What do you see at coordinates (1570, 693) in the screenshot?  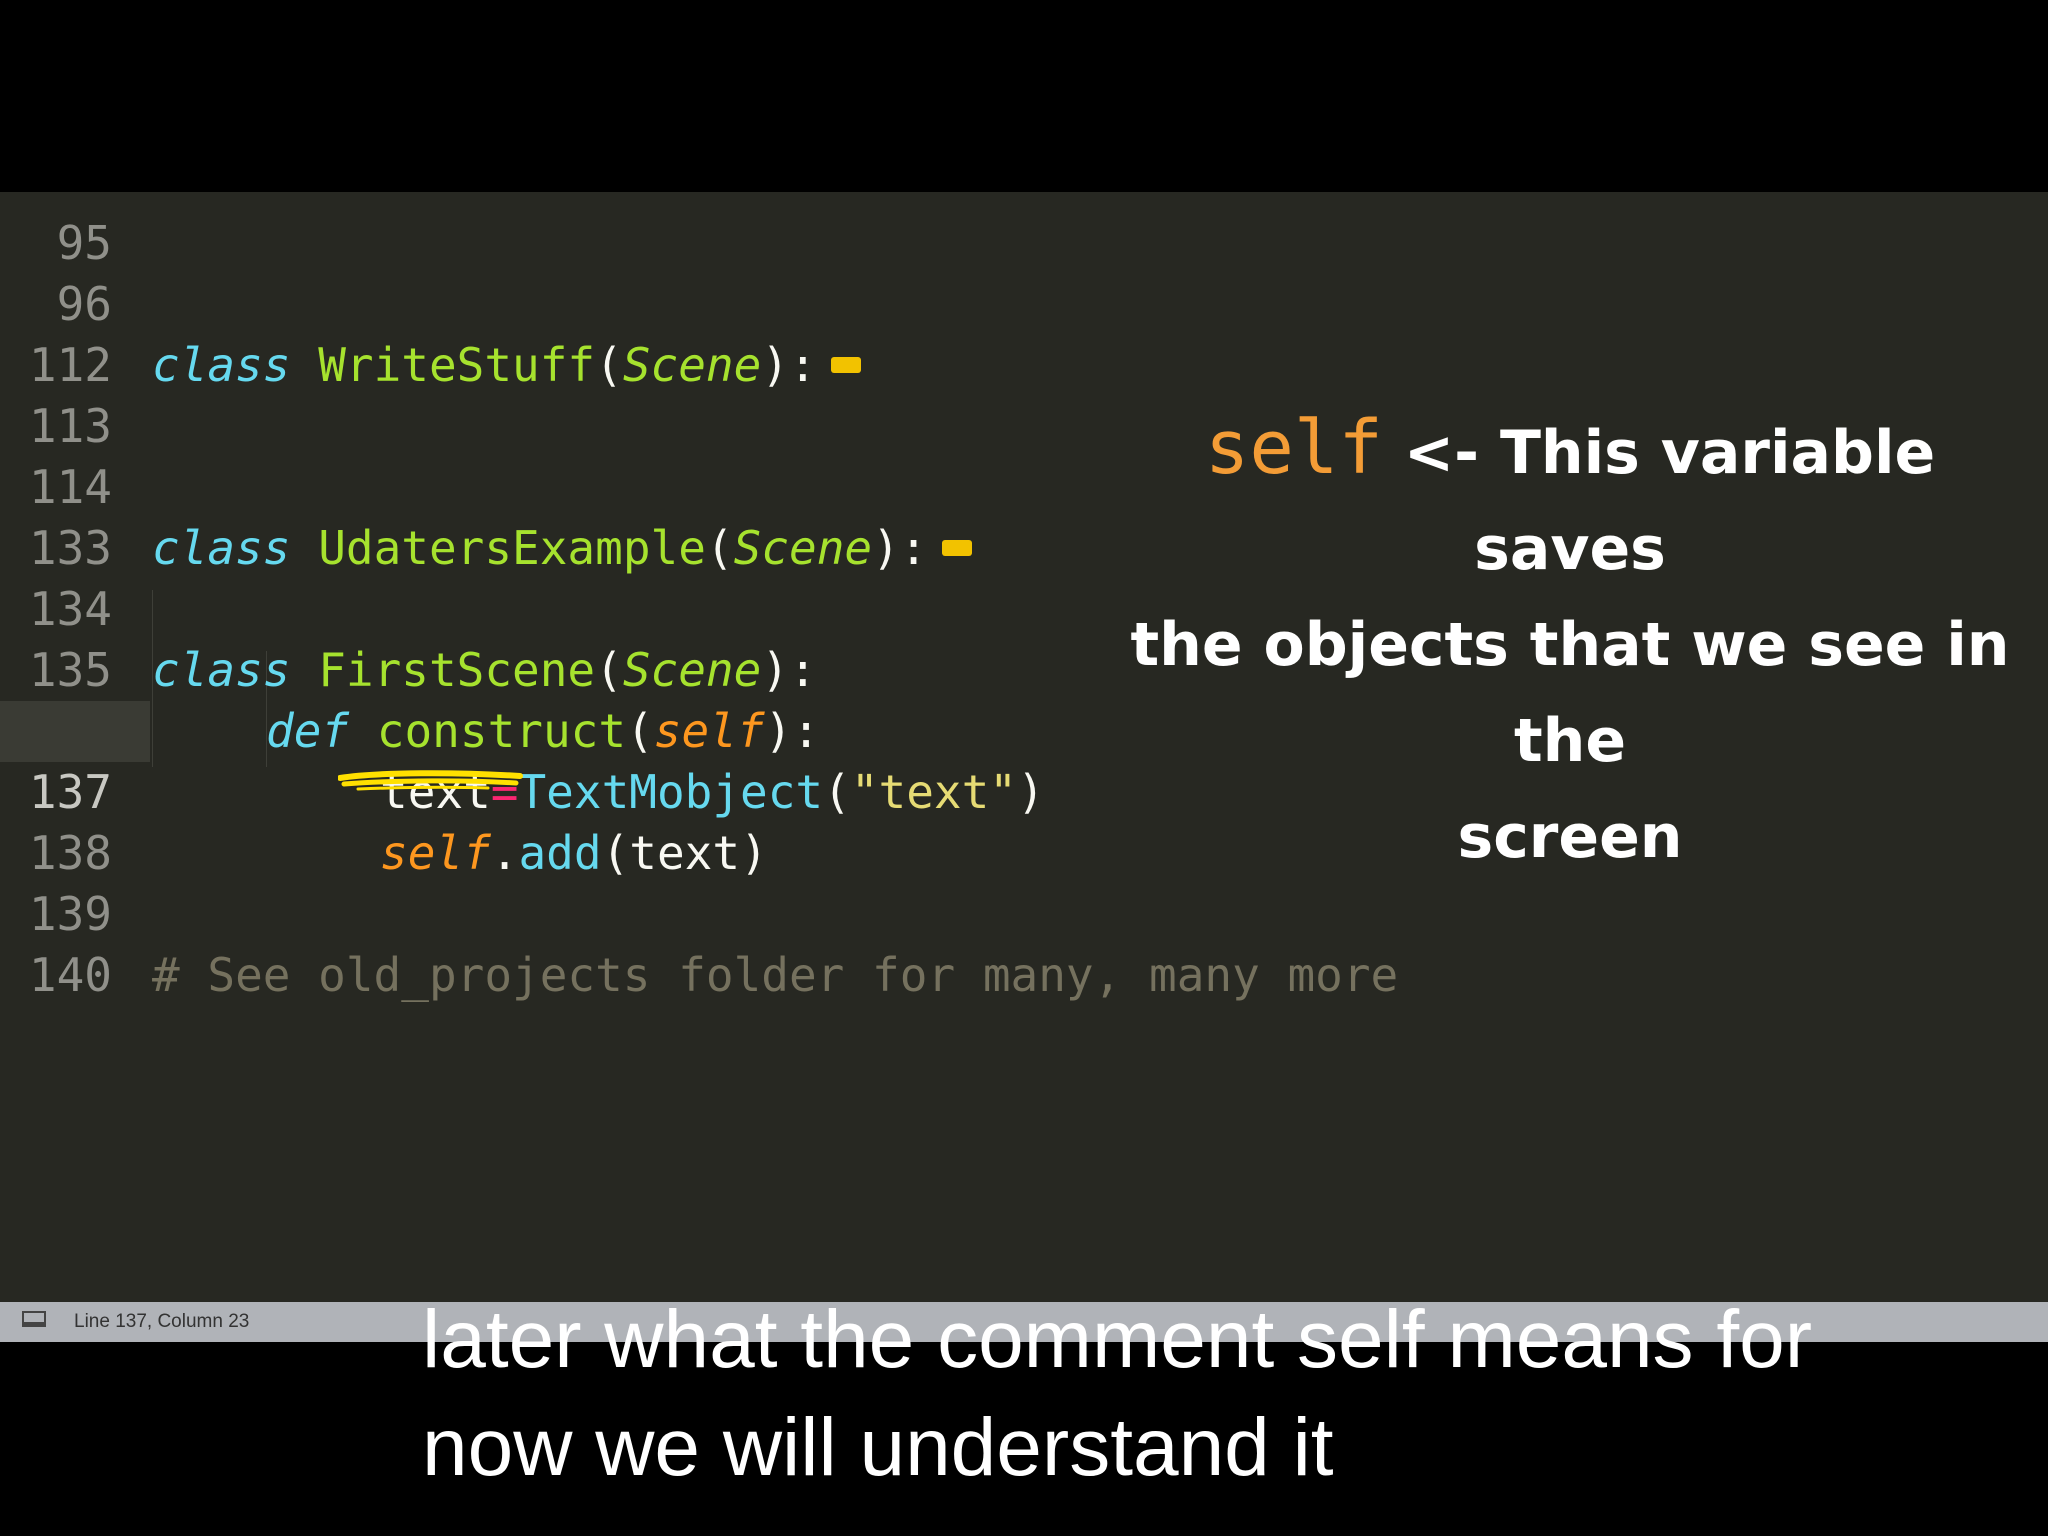 I see `annotation-line-2: the objects that we see in the` at bounding box center [1570, 693].